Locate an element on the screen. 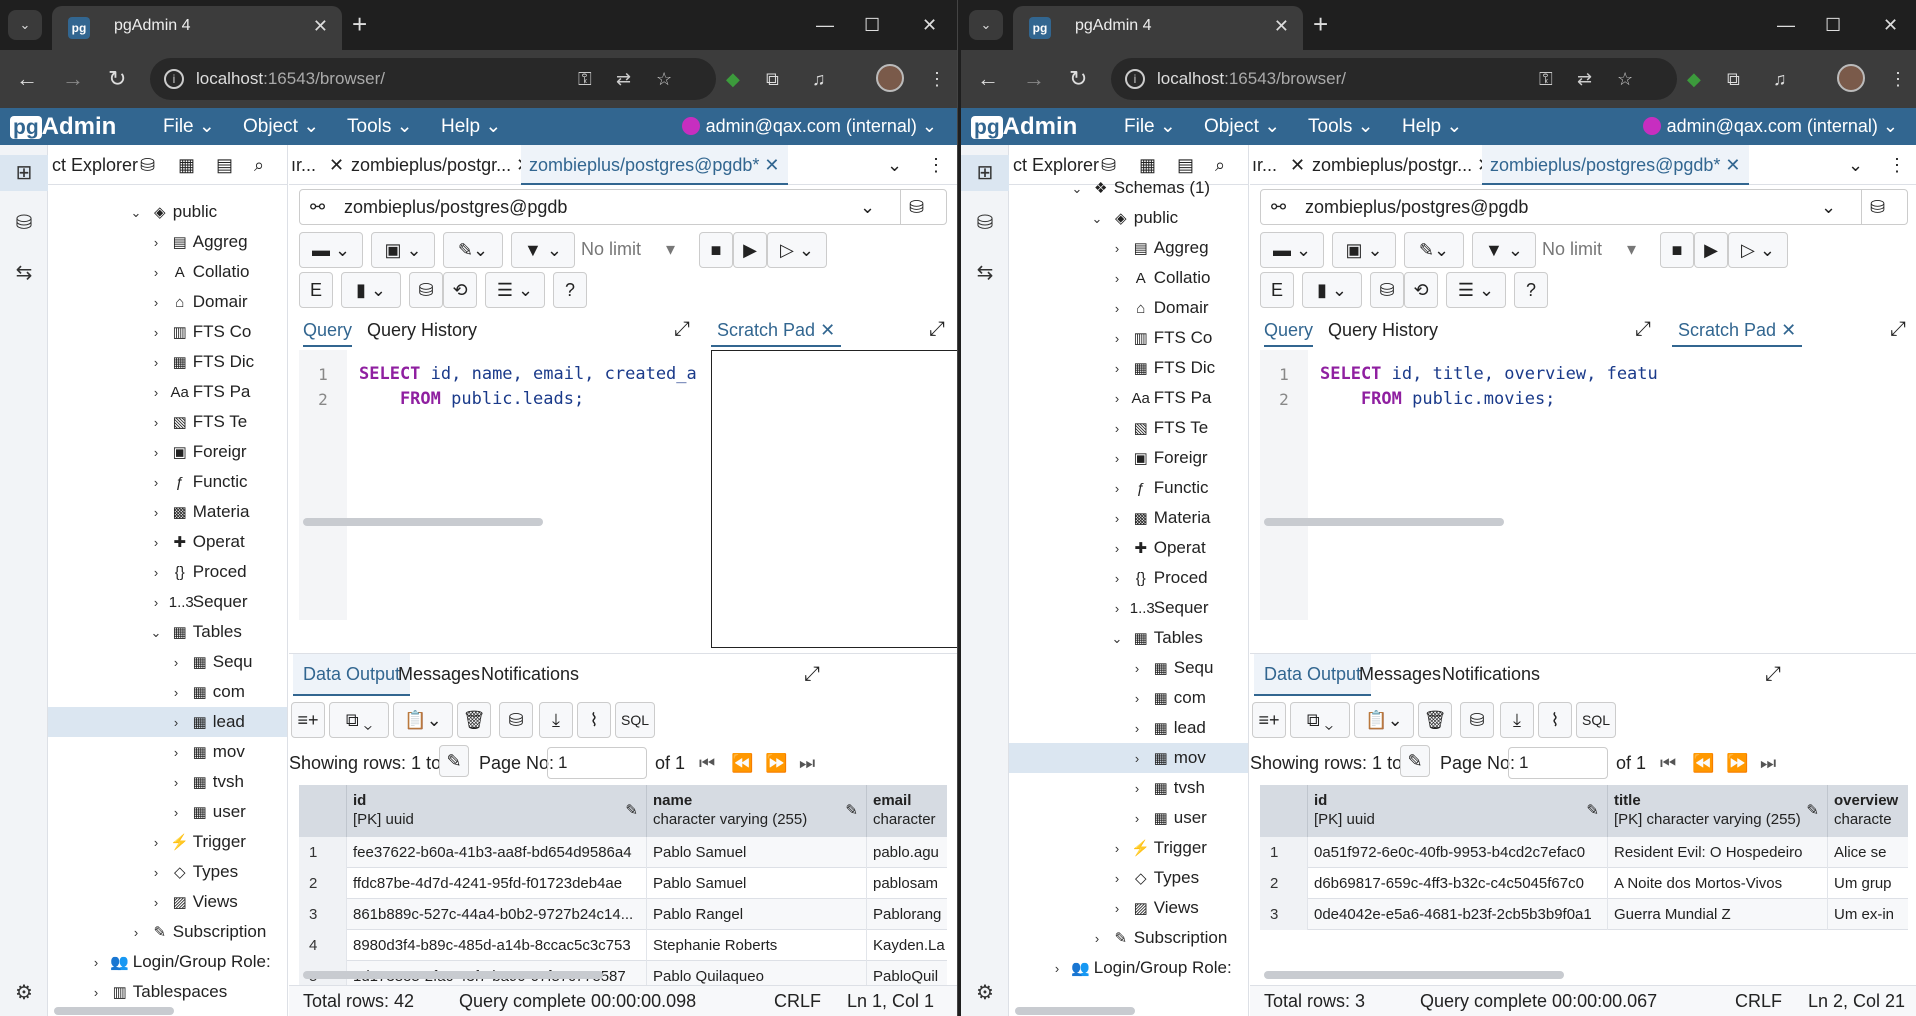 This screenshot has width=1916, height=1016. tabs-menu-icon: ⋮ is located at coordinates (936, 165).